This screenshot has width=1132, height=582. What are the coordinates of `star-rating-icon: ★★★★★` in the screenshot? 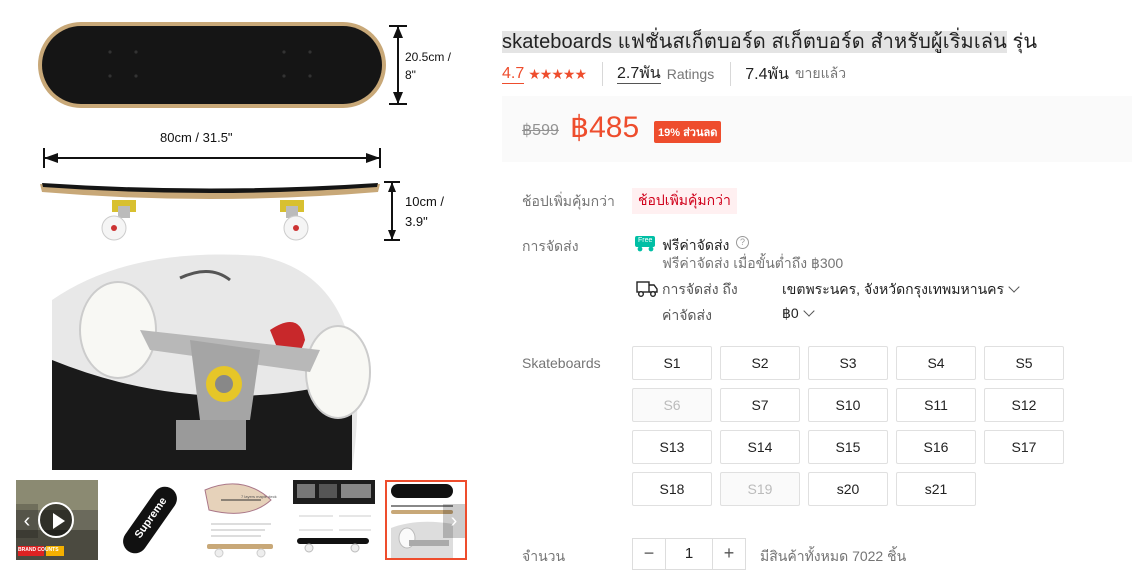 It's located at (557, 73).